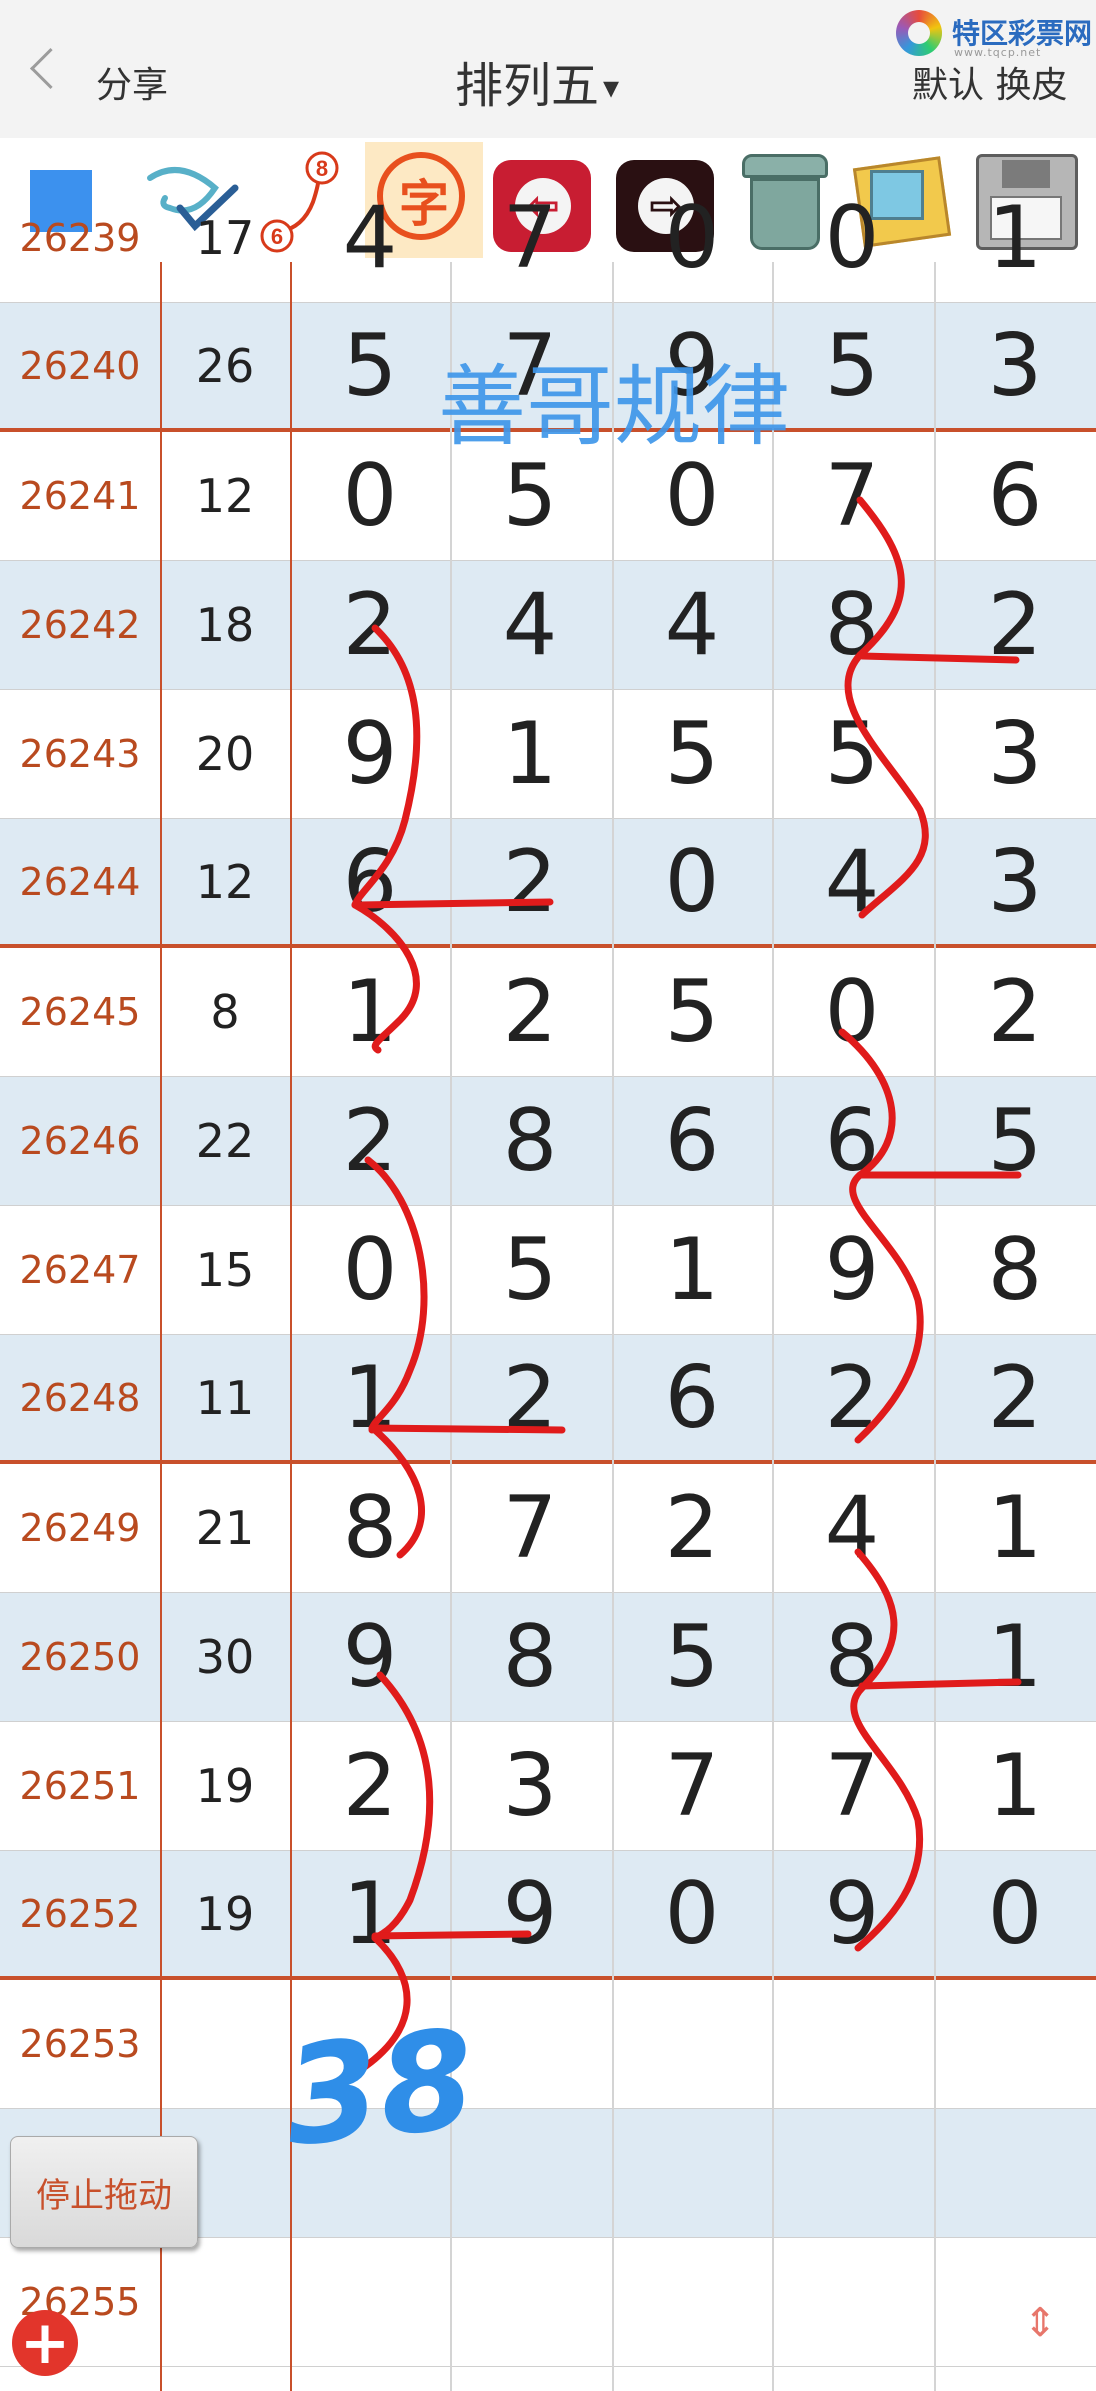 This screenshot has width=1096, height=2391. I want to click on digit-sum: 12, so click(225, 496).